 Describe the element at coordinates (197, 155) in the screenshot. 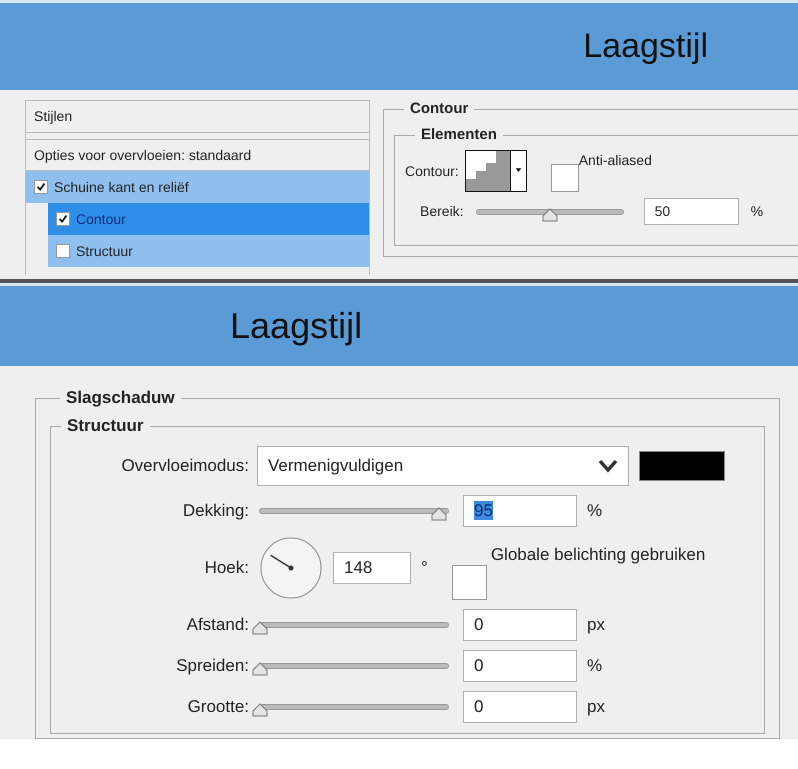

I see `styles-list-item: Opties voor overvloeien: standaard` at that location.